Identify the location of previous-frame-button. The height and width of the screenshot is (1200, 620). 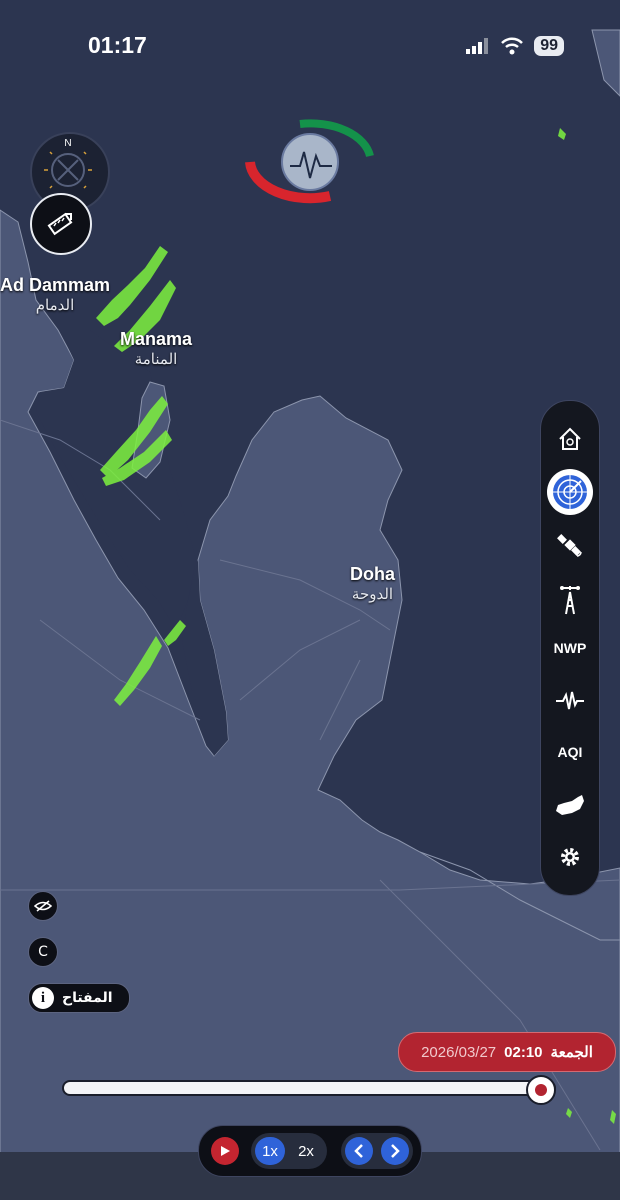
(359, 1151).